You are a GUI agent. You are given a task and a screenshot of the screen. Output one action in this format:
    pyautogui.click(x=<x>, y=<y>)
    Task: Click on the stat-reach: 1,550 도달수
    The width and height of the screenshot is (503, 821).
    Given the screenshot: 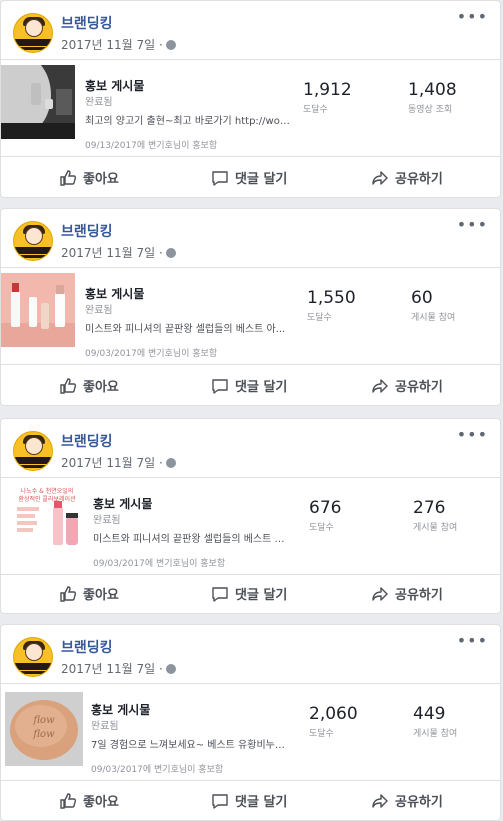 What is the action you would take?
    pyautogui.click(x=331, y=305)
    